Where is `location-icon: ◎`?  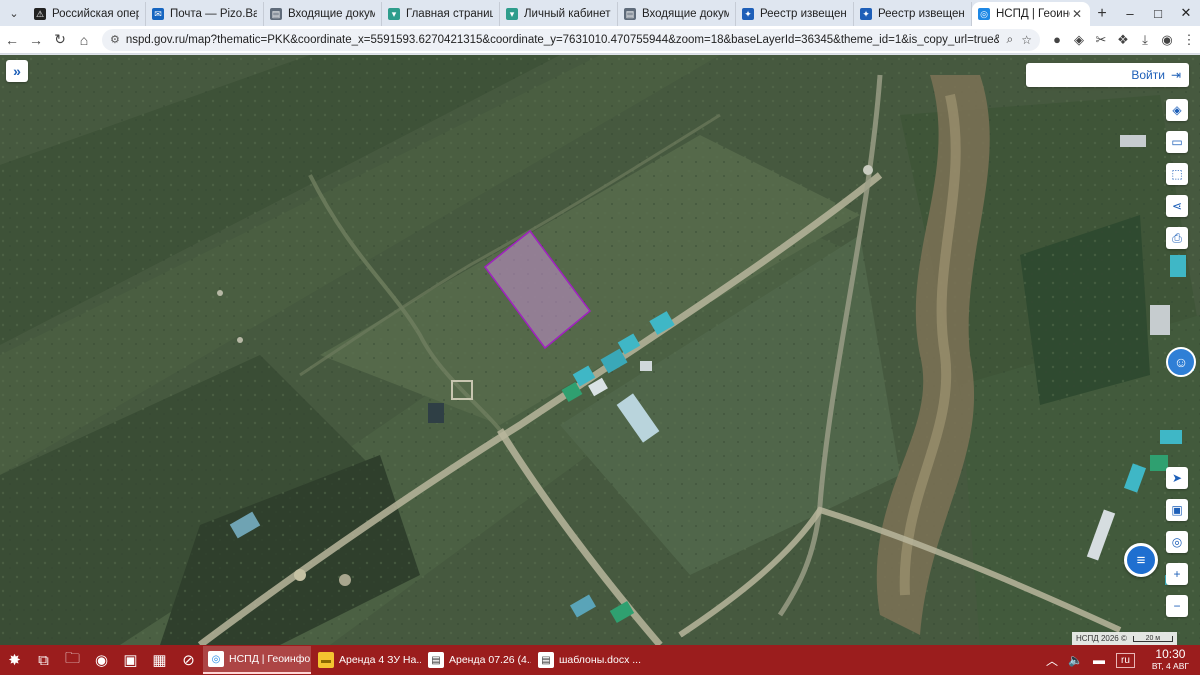 location-icon: ◎ is located at coordinates (1177, 542).